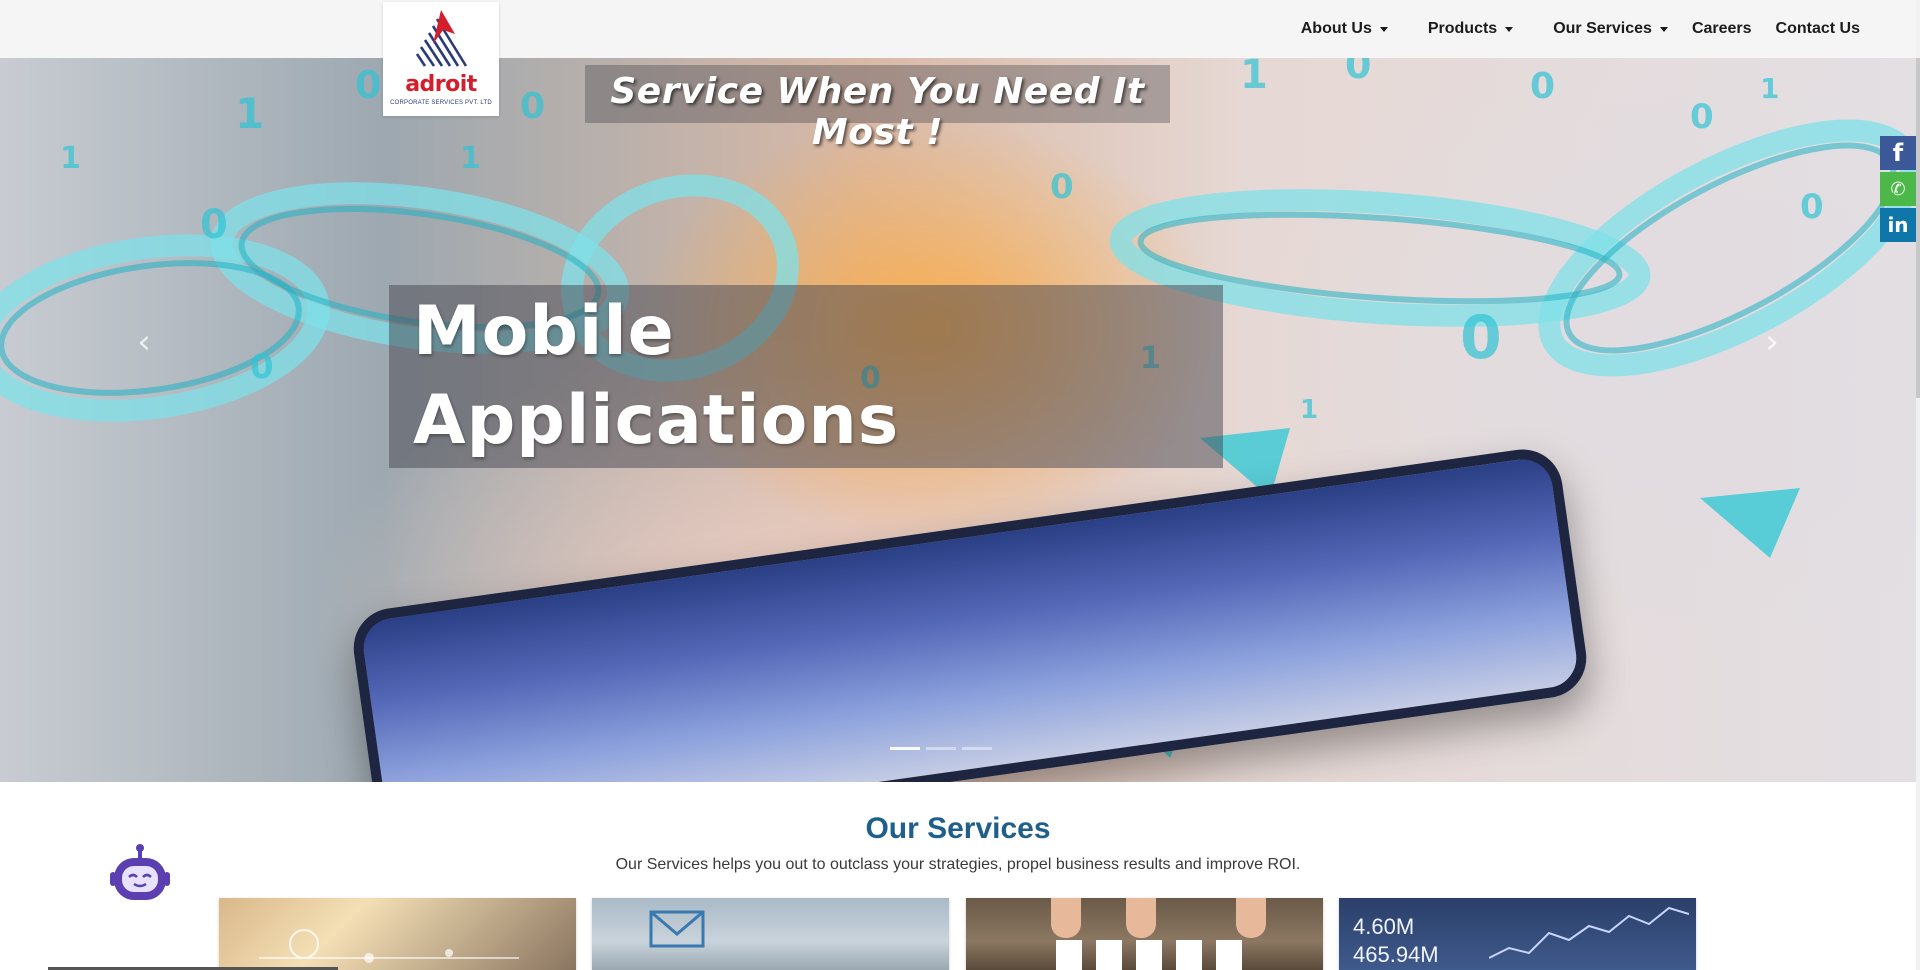 The width and height of the screenshot is (1920, 970). I want to click on nav-careers-label: Careers, so click(1721, 28).